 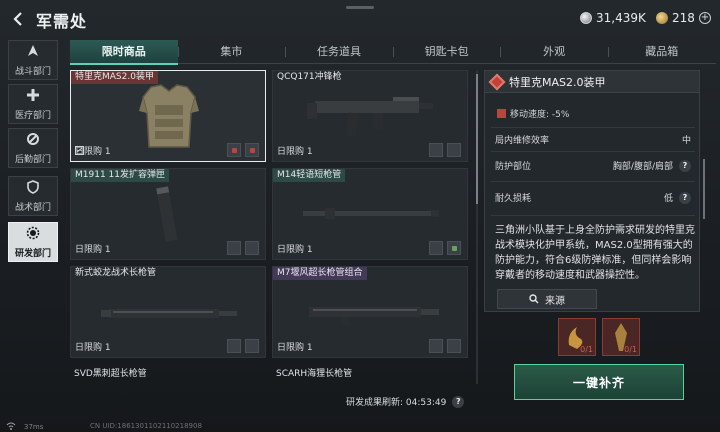 What do you see at coordinates (586, 18) in the screenshot?
I see `coin-icon` at bounding box center [586, 18].